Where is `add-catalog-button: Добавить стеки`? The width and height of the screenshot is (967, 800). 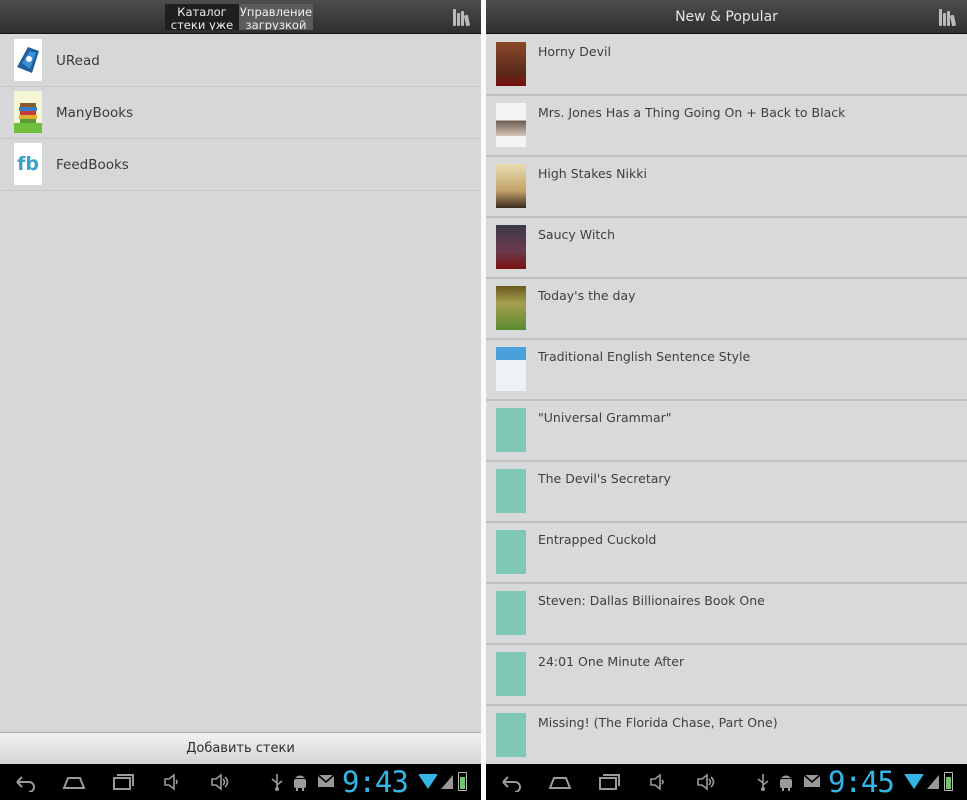 add-catalog-button: Добавить стеки is located at coordinates (240, 748).